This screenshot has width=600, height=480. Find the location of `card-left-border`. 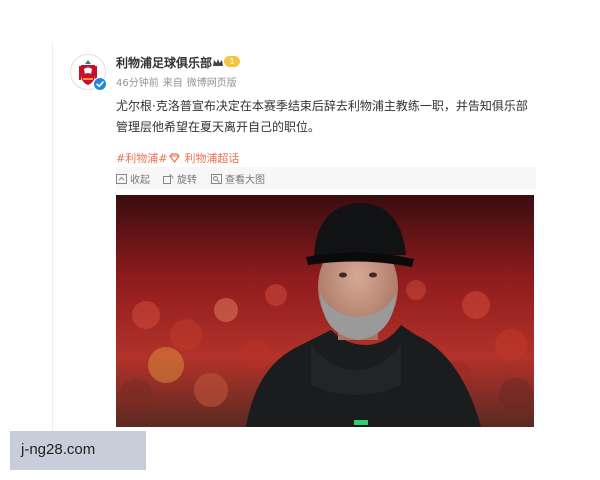

card-left-border is located at coordinates (52, 238).